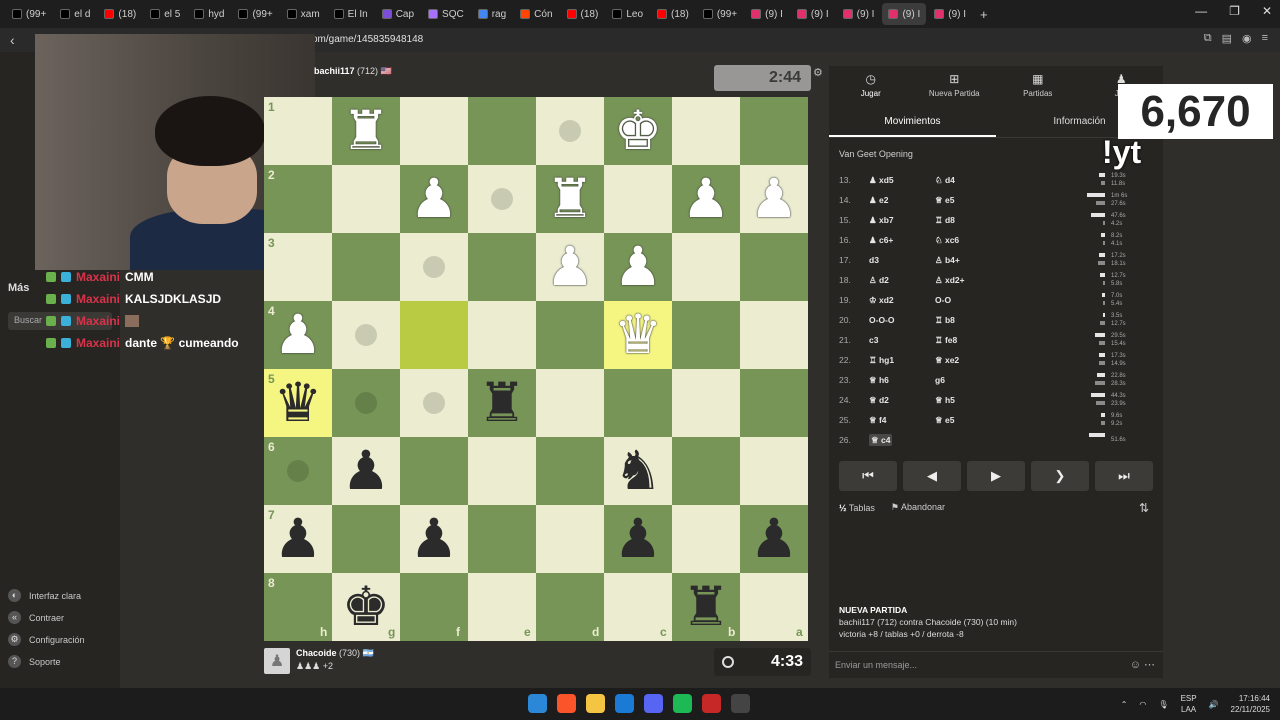  I want to click on brave-icon, so click(566, 703).